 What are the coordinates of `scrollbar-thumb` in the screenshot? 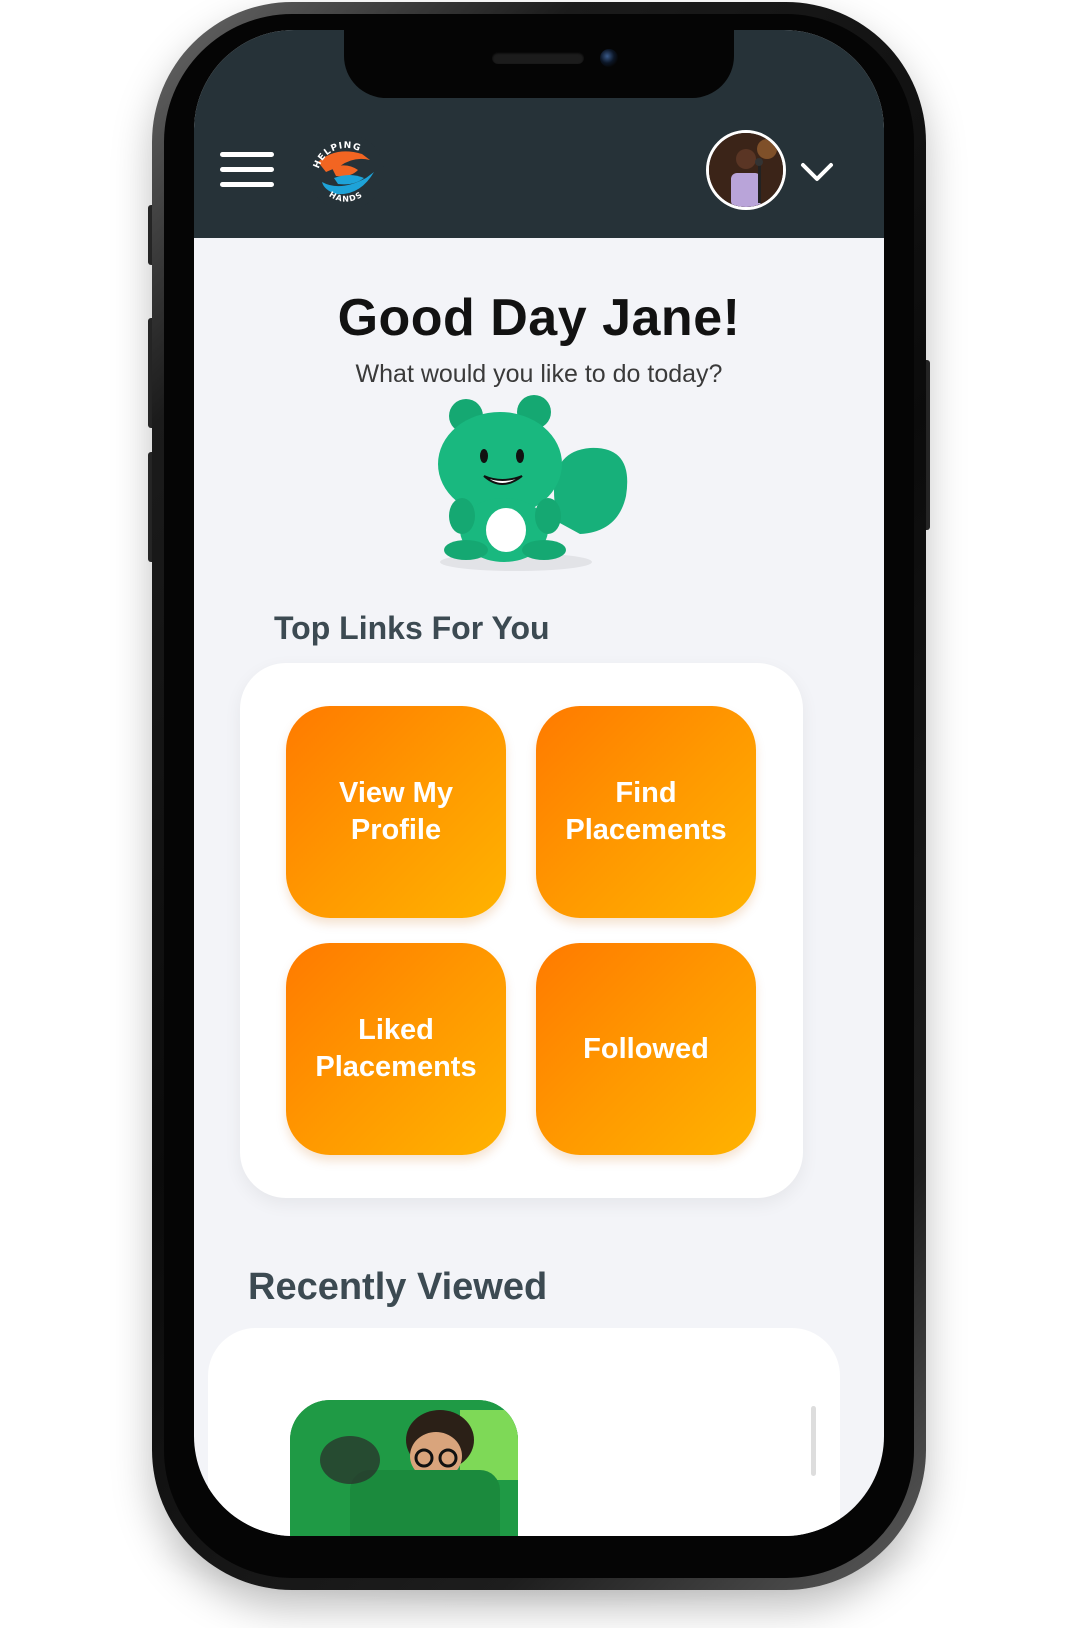 It's located at (813, 1441).